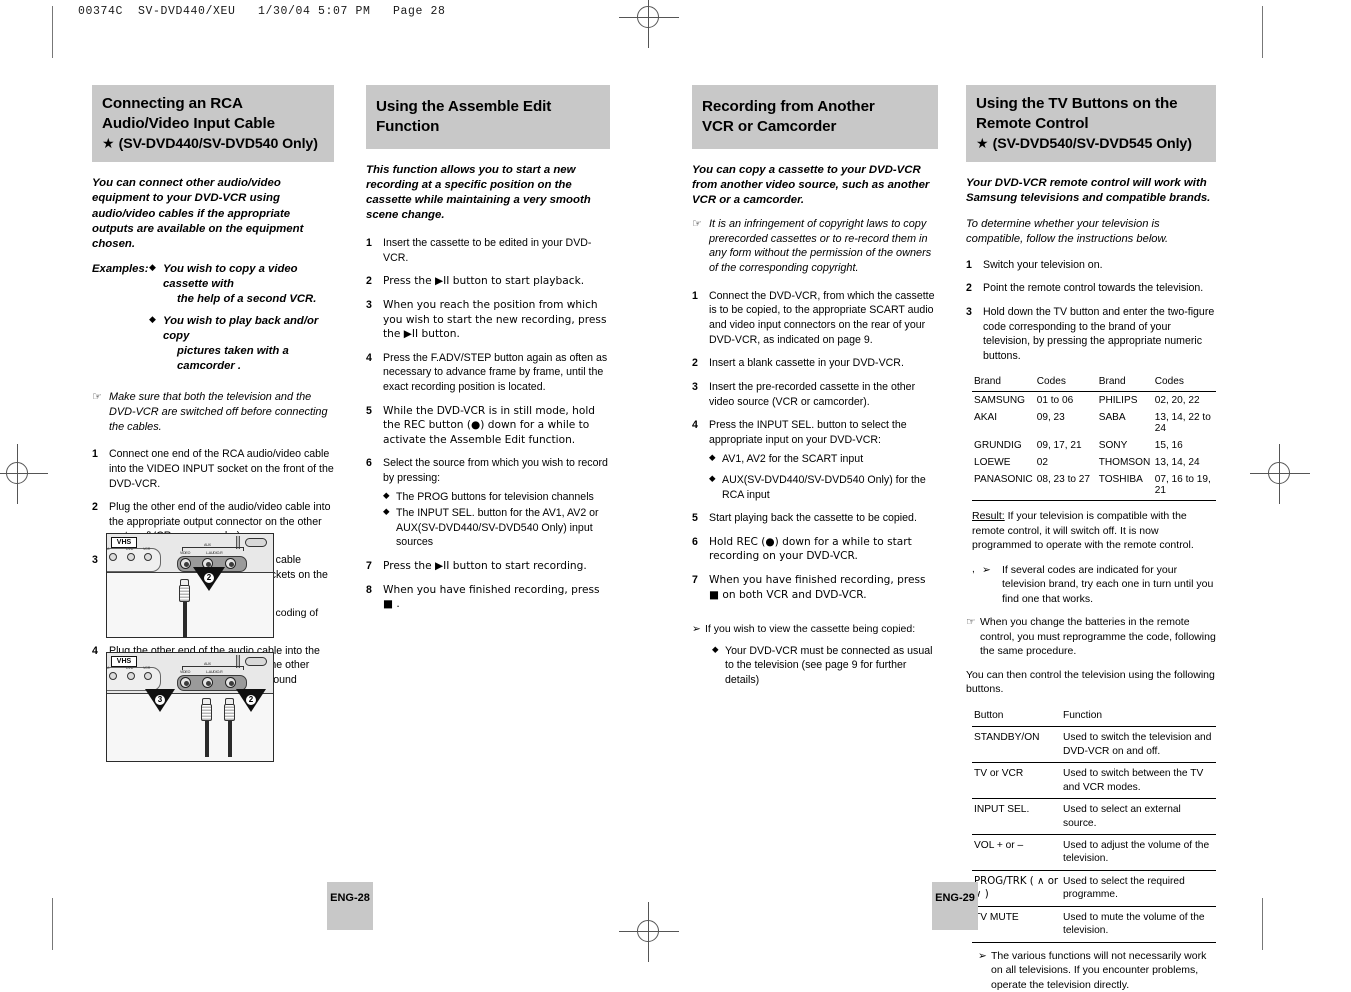  Describe the element at coordinates (185, 682) in the screenshot. I see `video-input-jack` at that location.